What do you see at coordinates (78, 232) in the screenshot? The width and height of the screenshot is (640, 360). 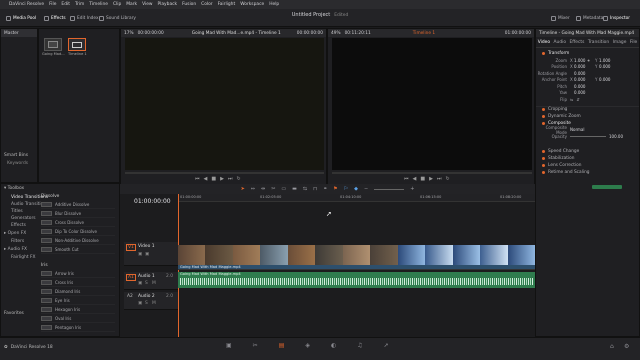 I see `fx-dip-to-color: Dip To Color Dissolve` at bounding box center [78, 232].